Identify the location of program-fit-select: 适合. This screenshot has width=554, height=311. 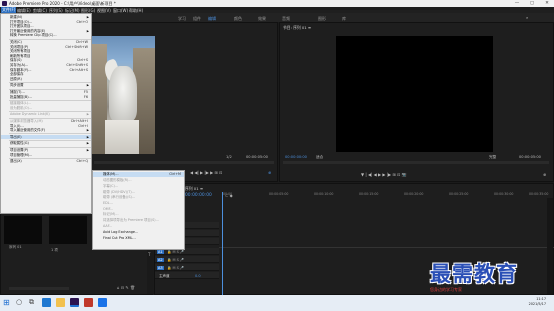
(319, 157).